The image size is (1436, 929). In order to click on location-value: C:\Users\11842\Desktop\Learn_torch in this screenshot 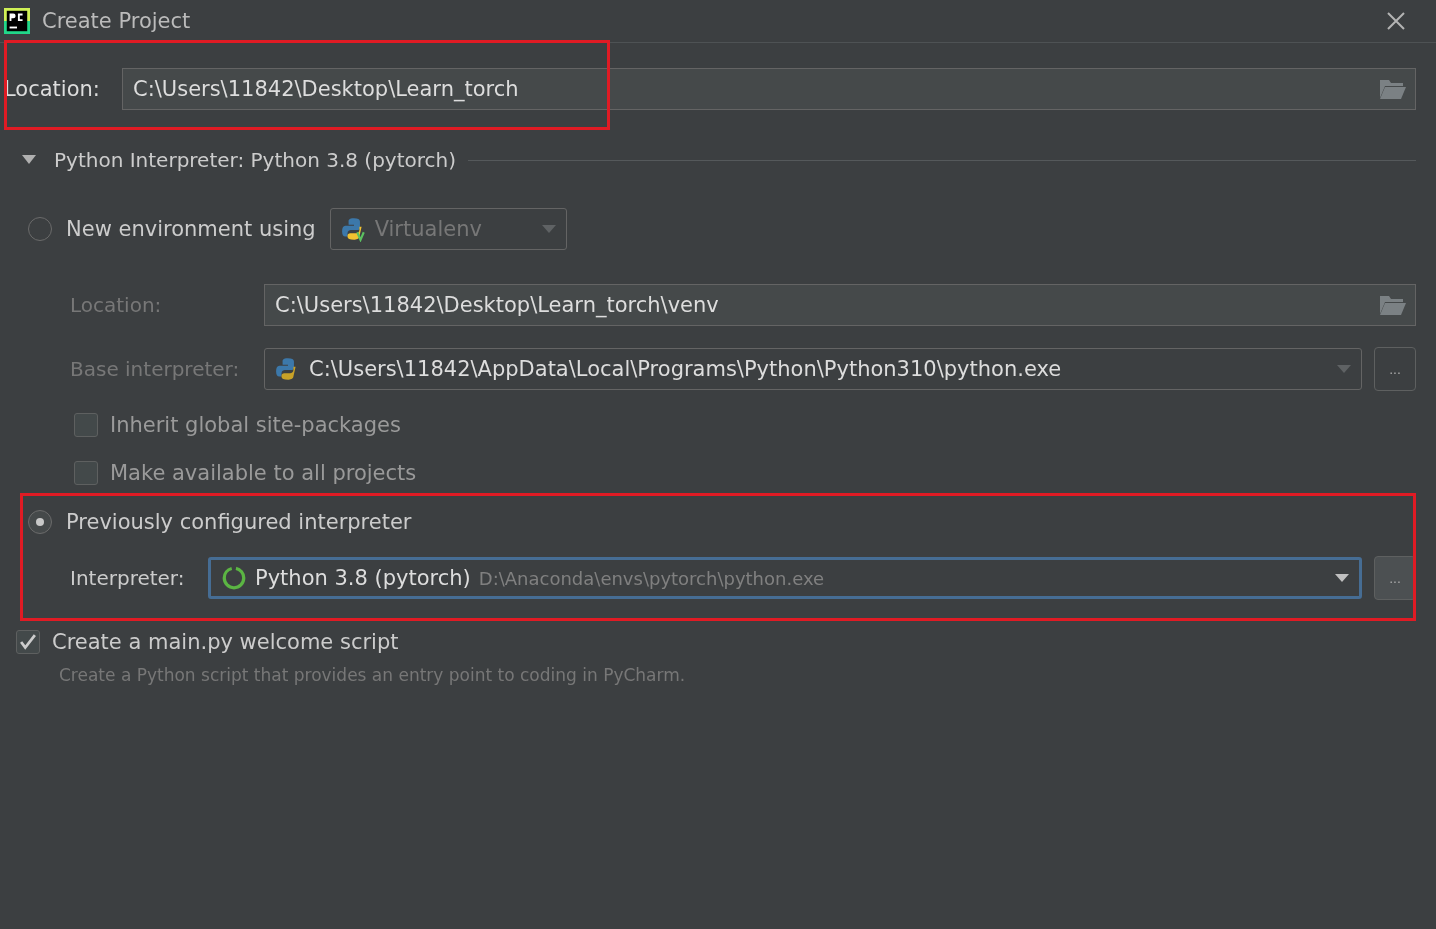, I will do `click(326, 89)`.